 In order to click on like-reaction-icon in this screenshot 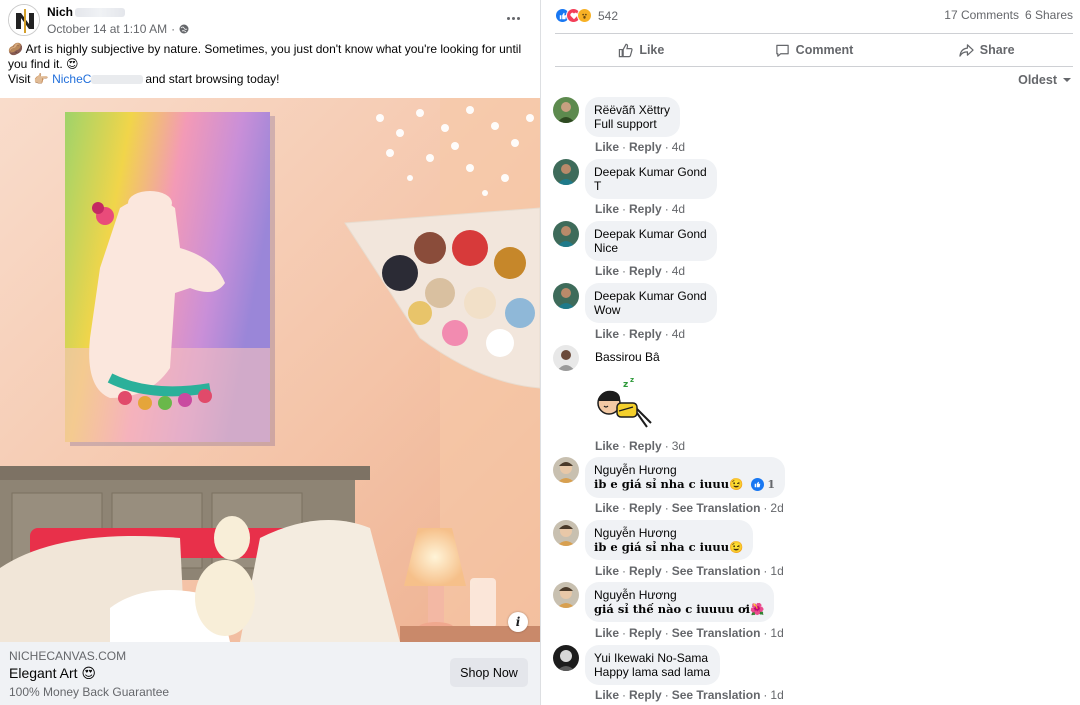, I will do `click(758, 484)`.